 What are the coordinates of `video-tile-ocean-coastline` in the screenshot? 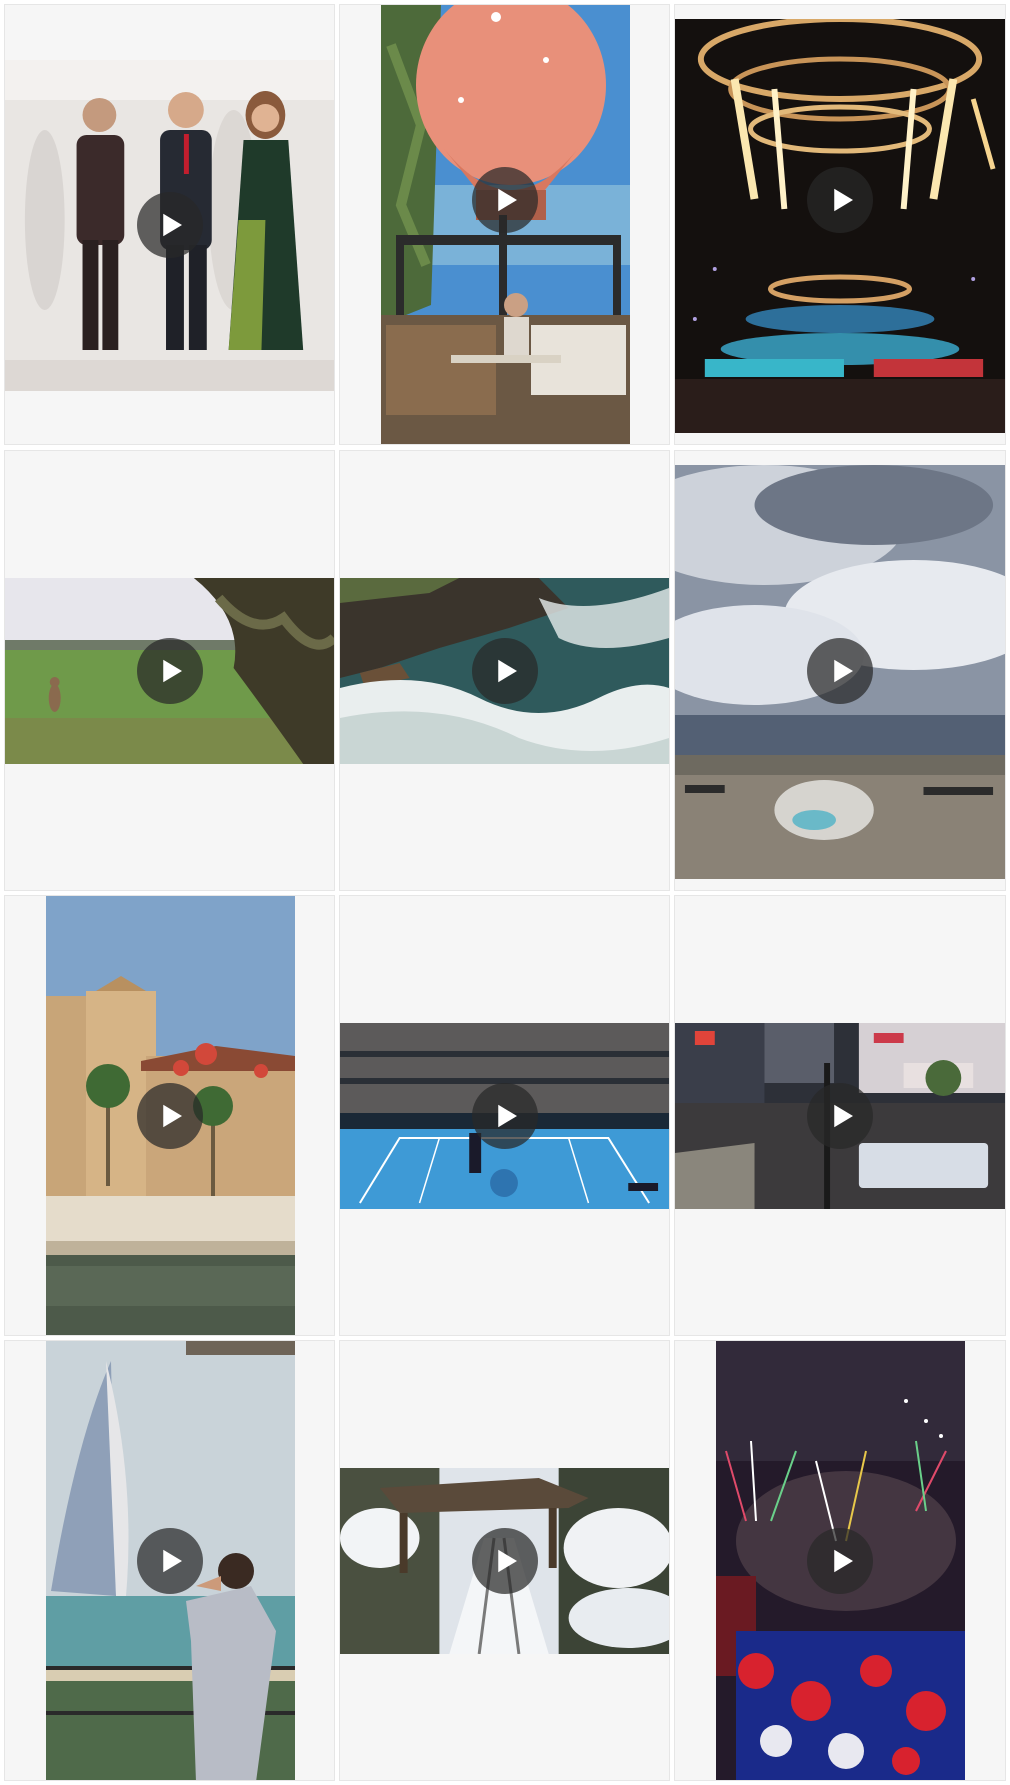 It's located at (504, 670).